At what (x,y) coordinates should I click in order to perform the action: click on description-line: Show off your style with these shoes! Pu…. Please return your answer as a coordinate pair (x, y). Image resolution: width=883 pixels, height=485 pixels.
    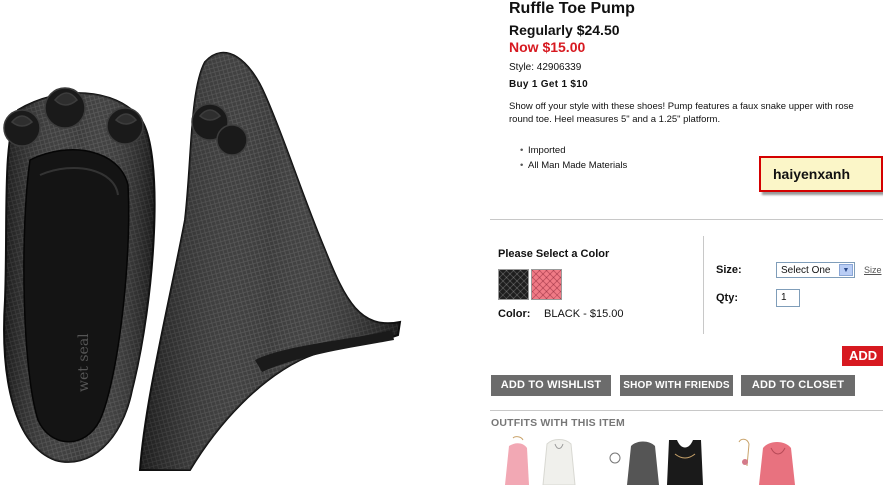
    Looking at the image, I should click on (681, 106).